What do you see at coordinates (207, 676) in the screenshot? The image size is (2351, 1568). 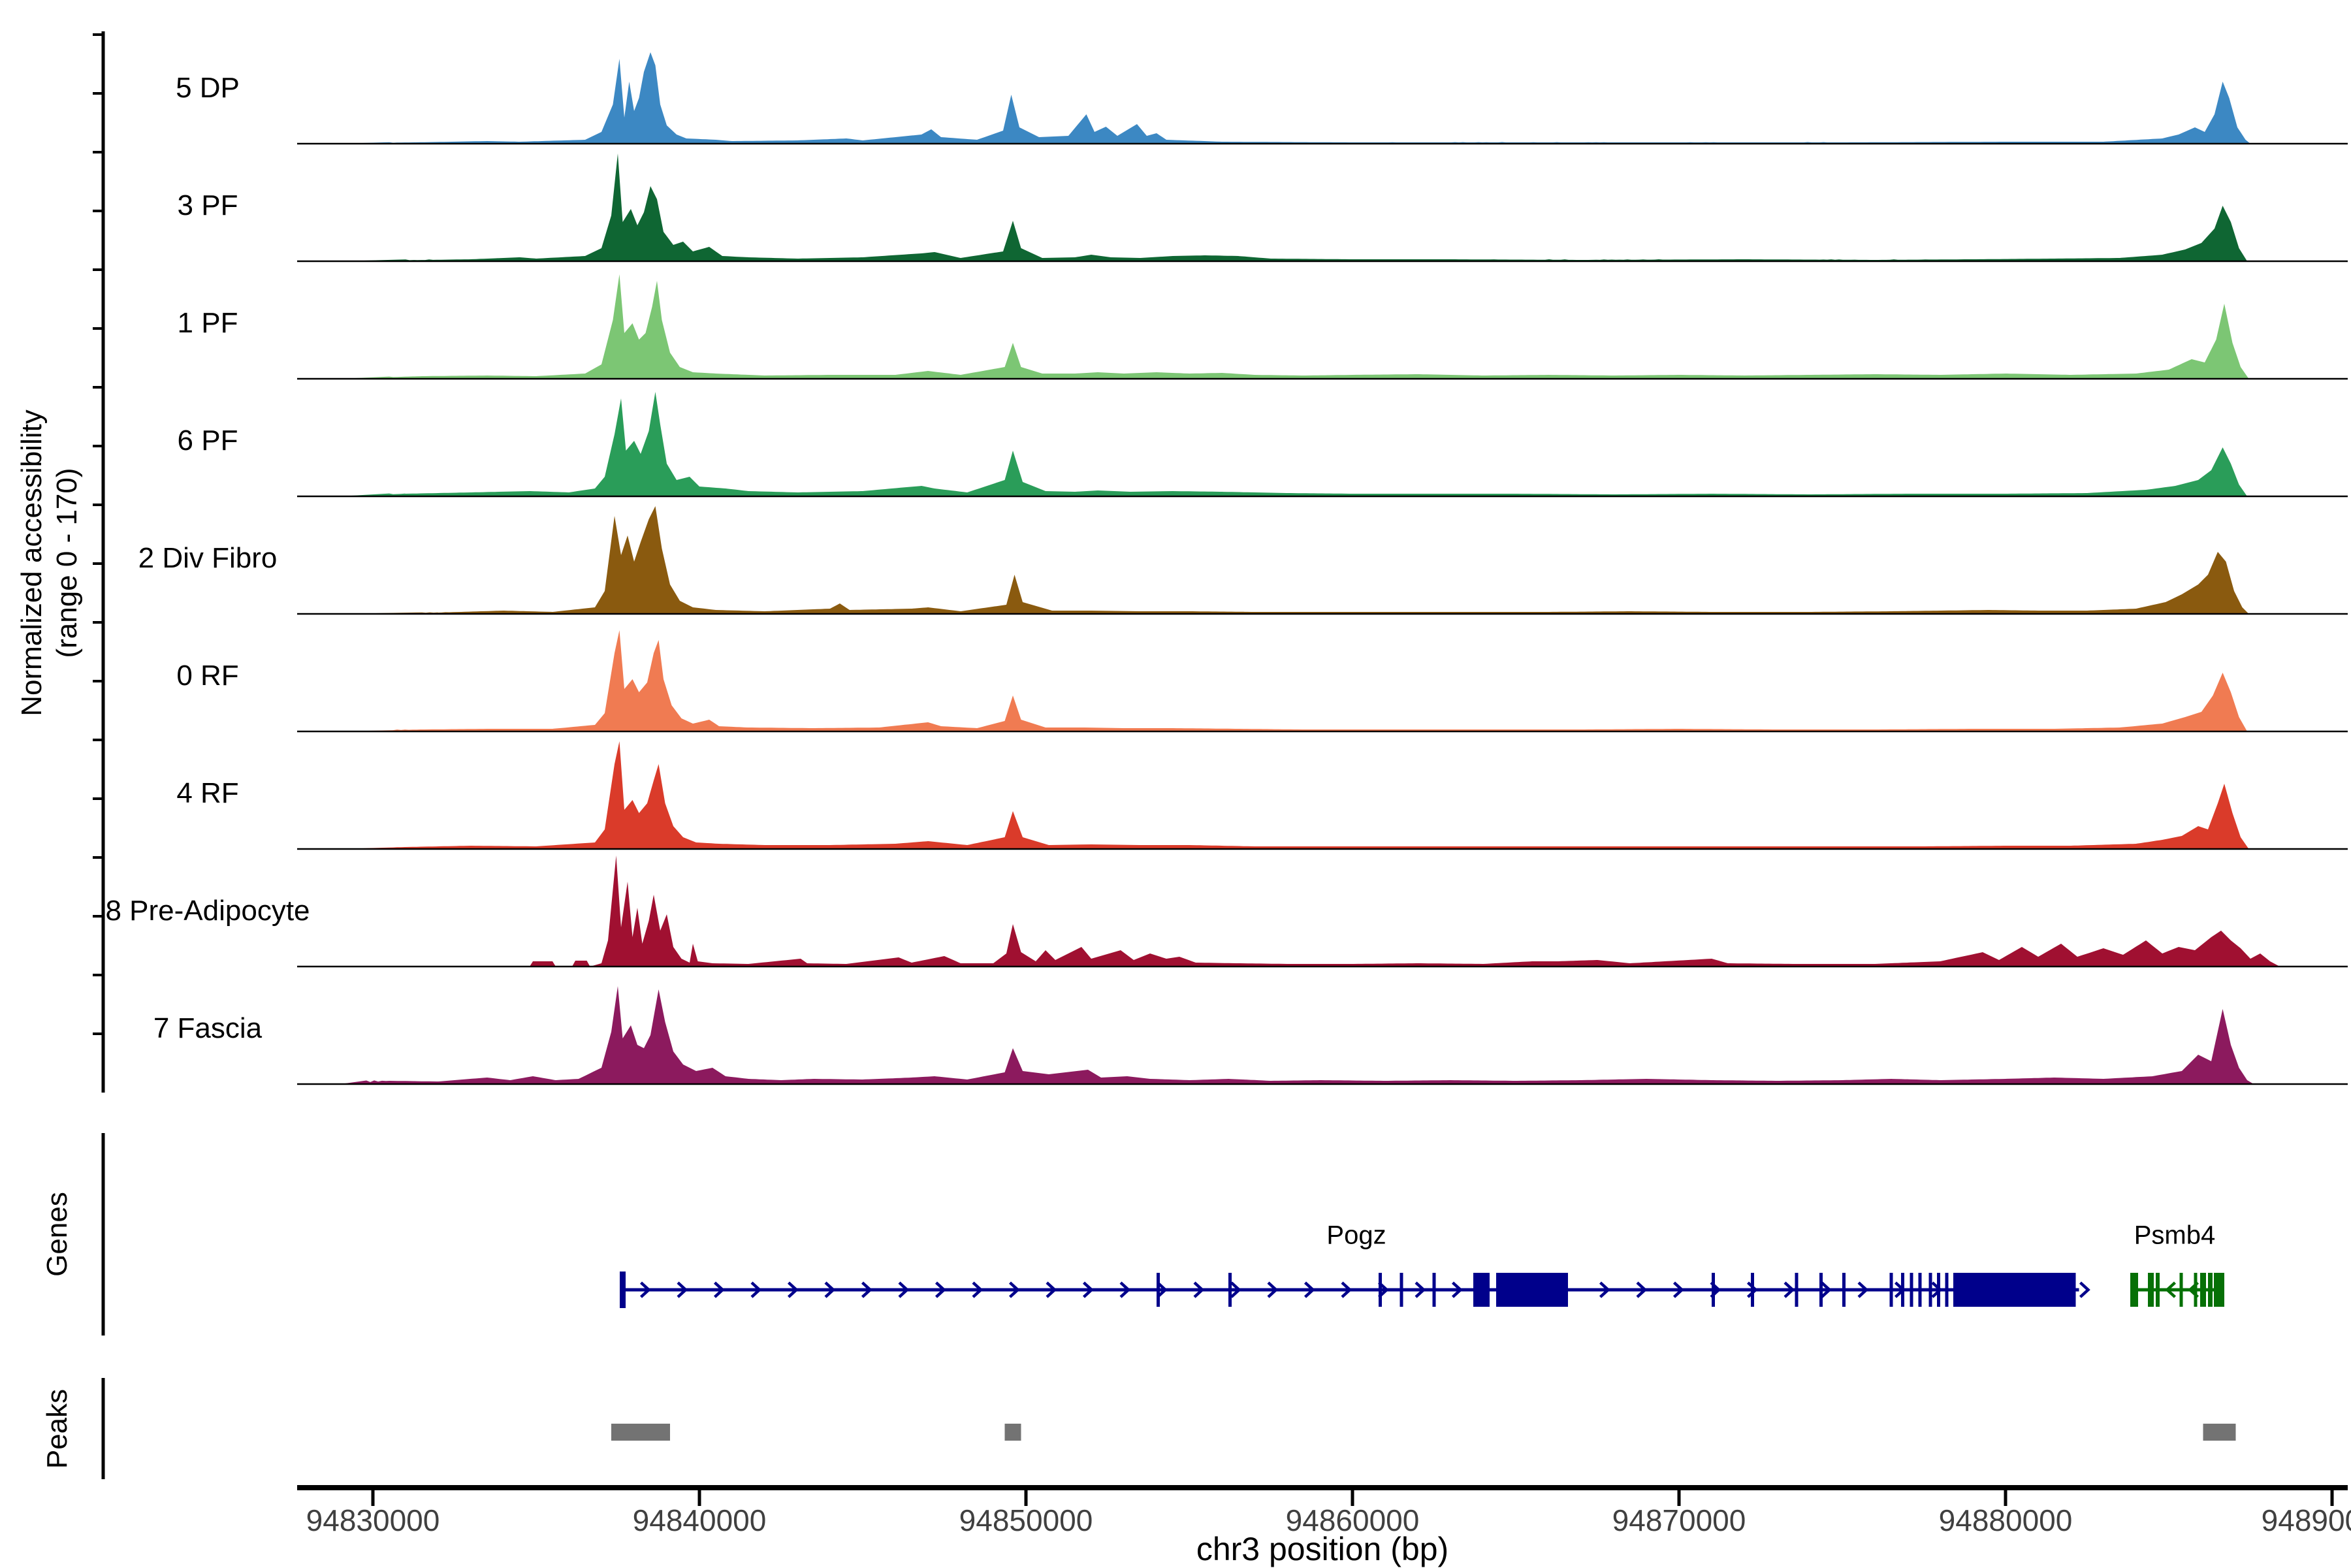 I see `track-label-0rf: 0 RF` at bounding box center [207, 676].